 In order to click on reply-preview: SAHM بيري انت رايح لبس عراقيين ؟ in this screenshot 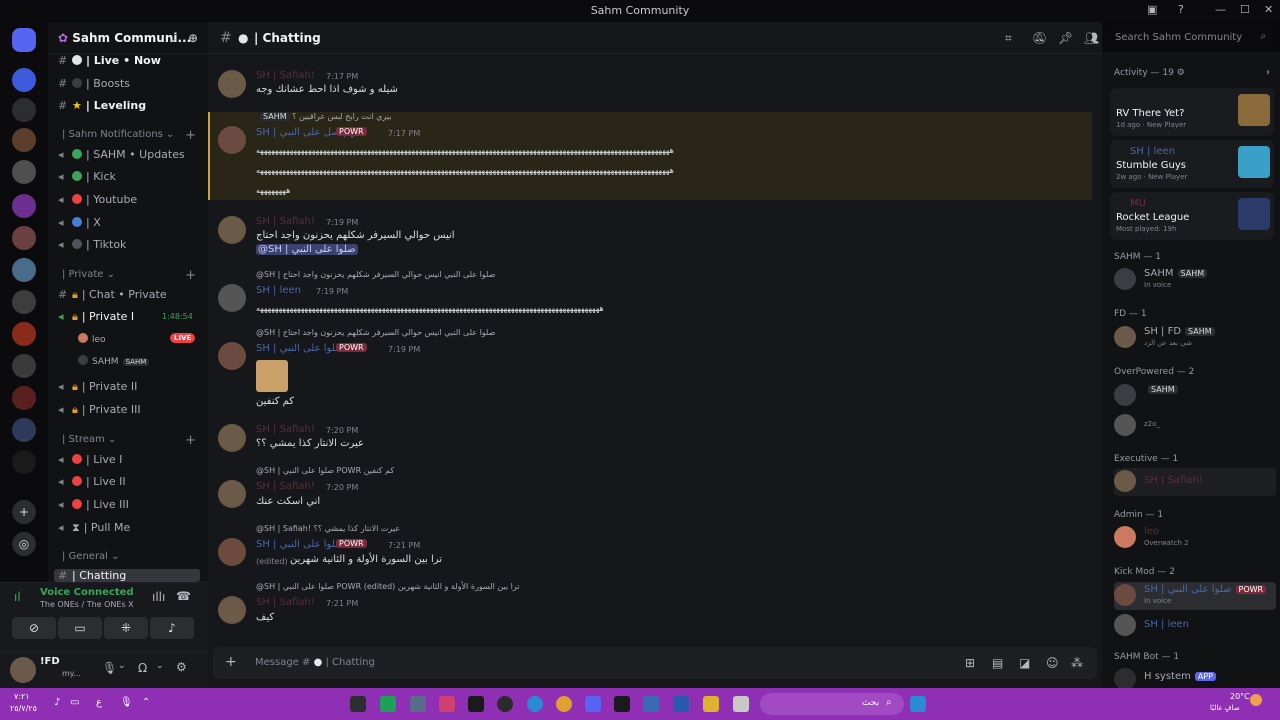, I will do `click(323, 116)`.